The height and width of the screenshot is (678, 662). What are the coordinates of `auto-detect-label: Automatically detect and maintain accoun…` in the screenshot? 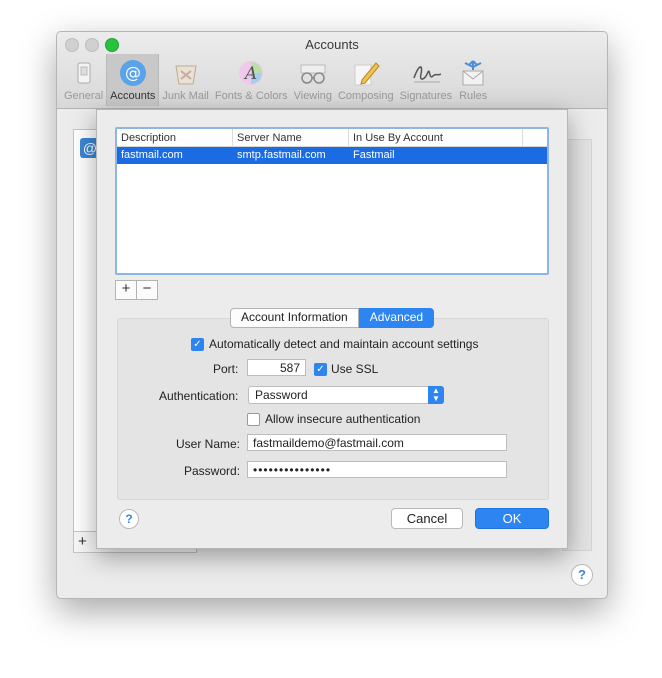 It's located at (344, 344).